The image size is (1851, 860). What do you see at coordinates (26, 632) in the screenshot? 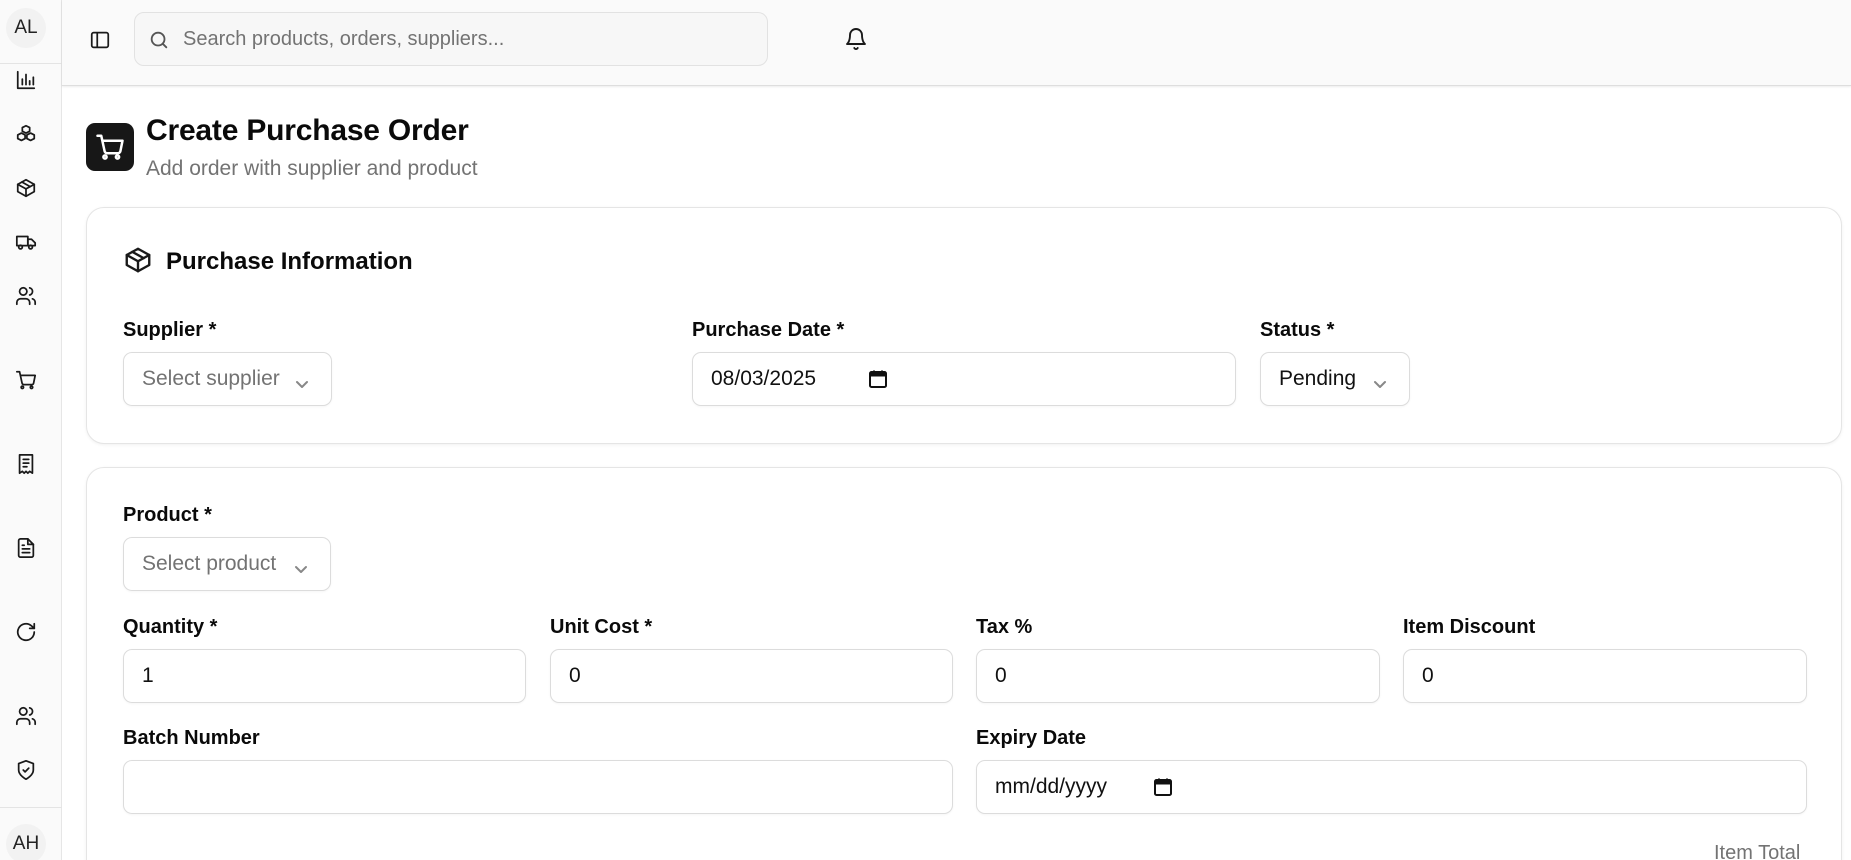
I see `refresh-icon` at bounding box center [26, 632].